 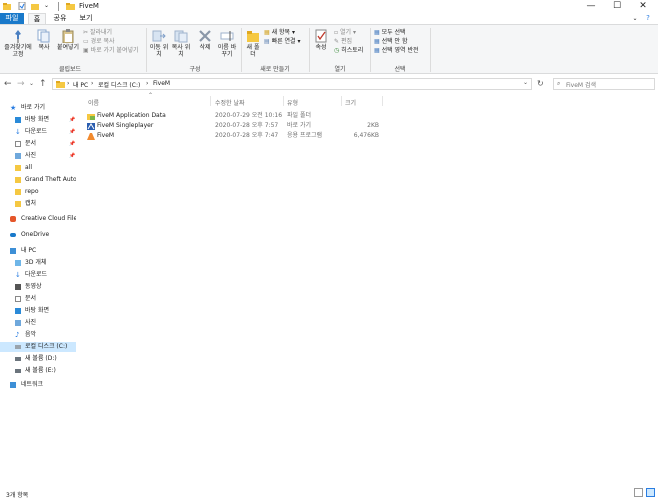 What do you see at coordinates (292, 84) in the screenshot?
I see `address-bar: › 내 PC › 로컬 디스크 (C:) › FiveM ⌄` at bounding box center [292, 84].